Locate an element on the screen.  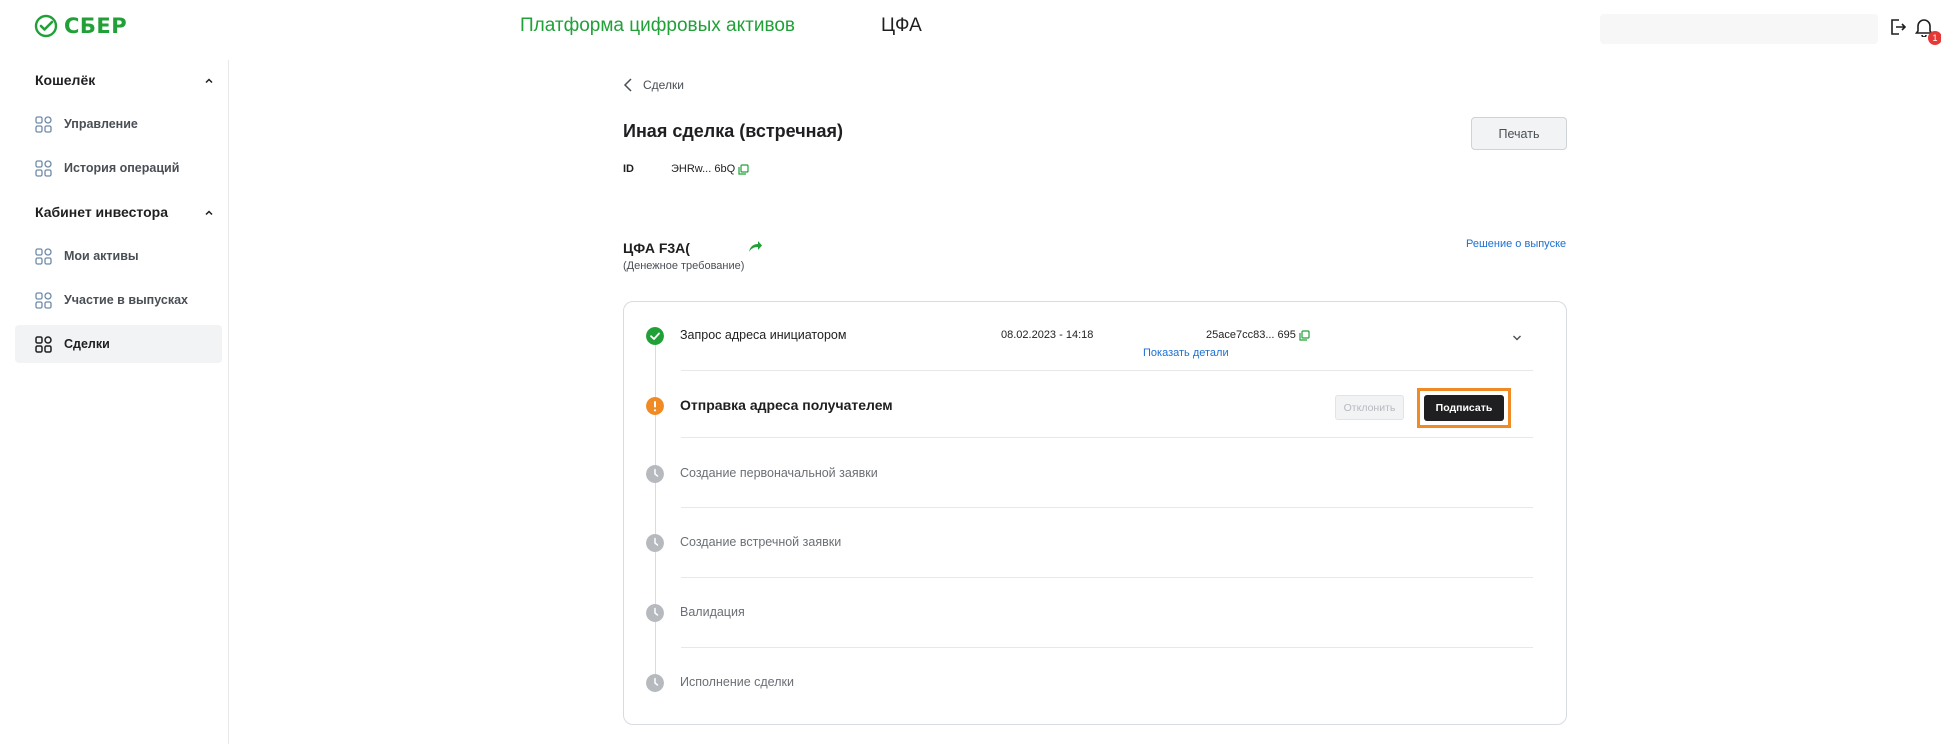
logo-text: СБЕР is located at coordinates (96, 26).